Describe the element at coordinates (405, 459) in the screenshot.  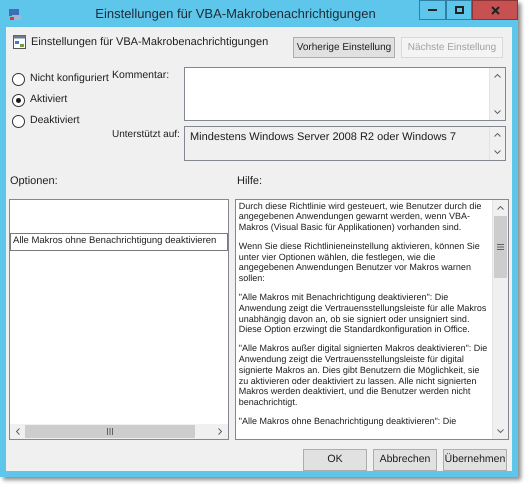
I see `dialog-button: Abbrechen` at that location.